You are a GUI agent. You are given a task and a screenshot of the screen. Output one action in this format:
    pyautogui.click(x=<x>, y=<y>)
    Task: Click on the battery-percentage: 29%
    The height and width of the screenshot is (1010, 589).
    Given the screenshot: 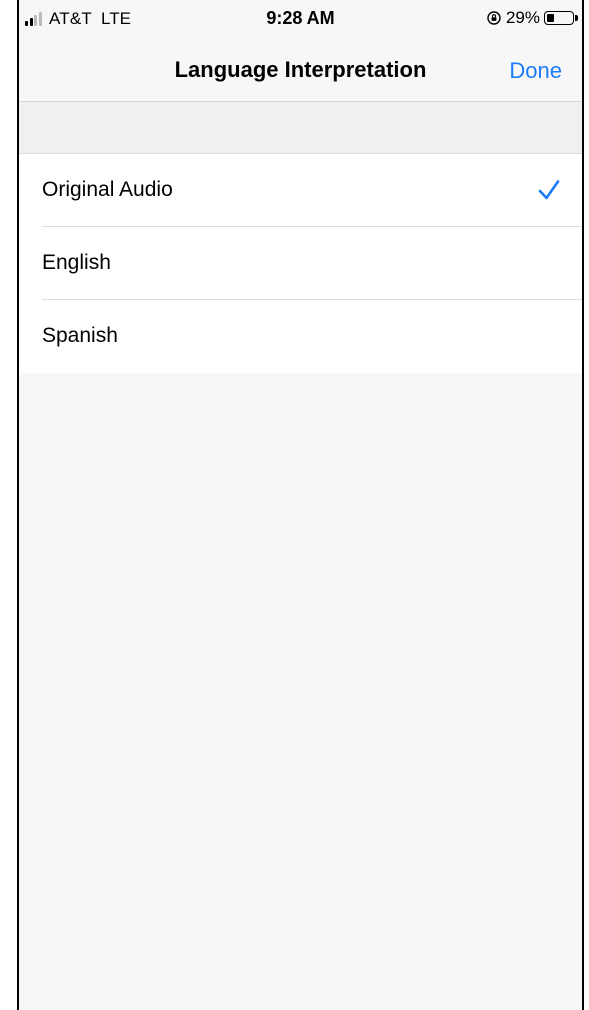 What is the action you would take?
    pyautogui.click(x=522, y=17)
    